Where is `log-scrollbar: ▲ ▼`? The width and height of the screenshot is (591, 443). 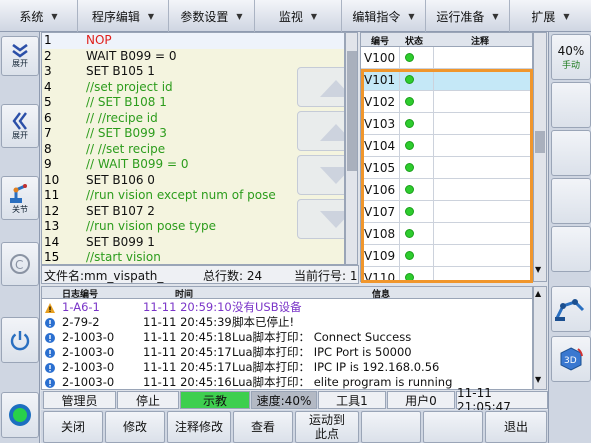
log-scrollbar: ▲ ▼ is located at coordinates (540, 338).